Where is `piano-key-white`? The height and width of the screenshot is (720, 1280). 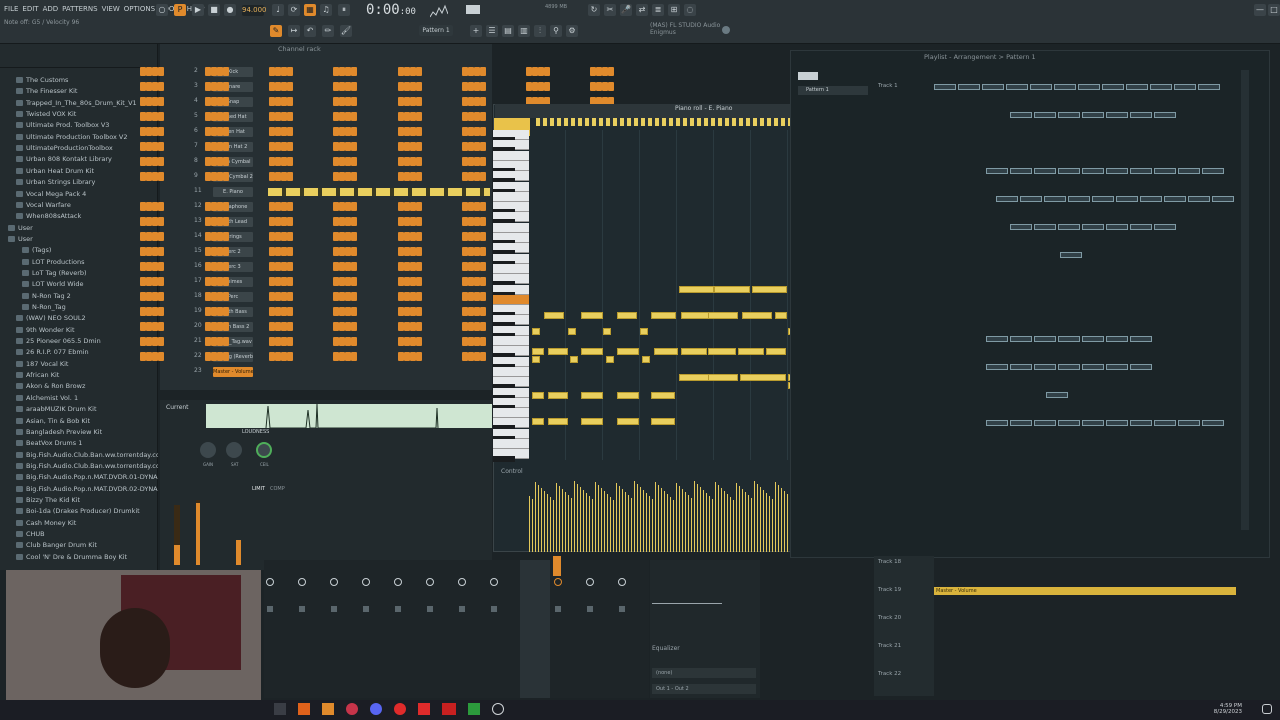
piano-key-white is located at coordinates (511, 371).